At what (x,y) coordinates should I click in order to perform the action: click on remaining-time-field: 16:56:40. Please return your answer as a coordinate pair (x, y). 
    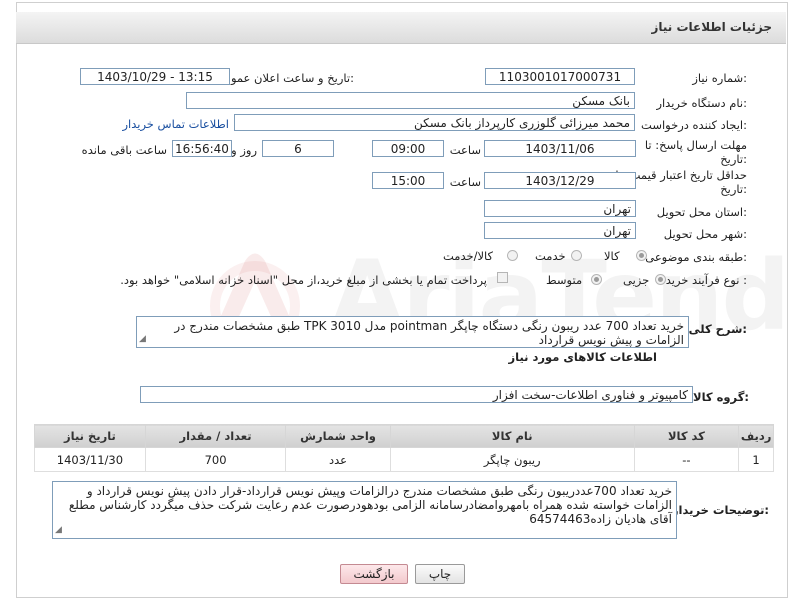
    Looking at the image, I should click on (202, 148).